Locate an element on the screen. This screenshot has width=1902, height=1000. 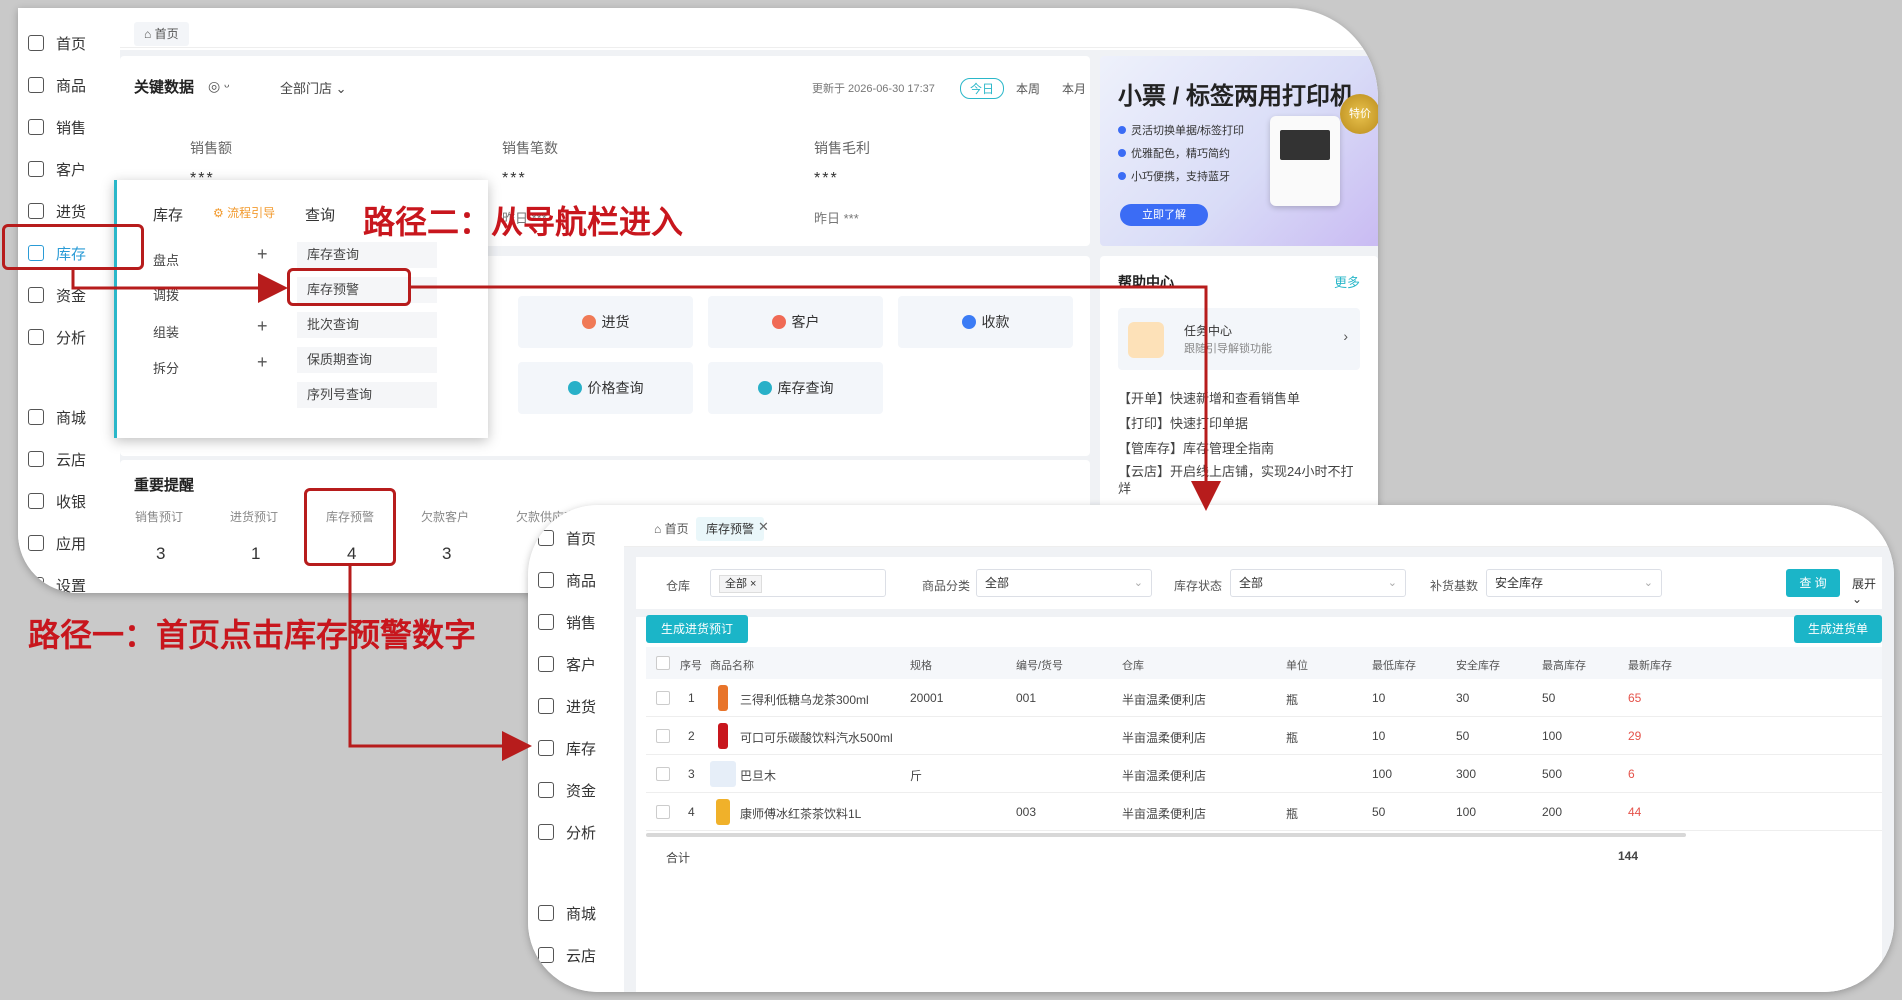
cell-spec: 斤 is located at coordinates (916, 776).